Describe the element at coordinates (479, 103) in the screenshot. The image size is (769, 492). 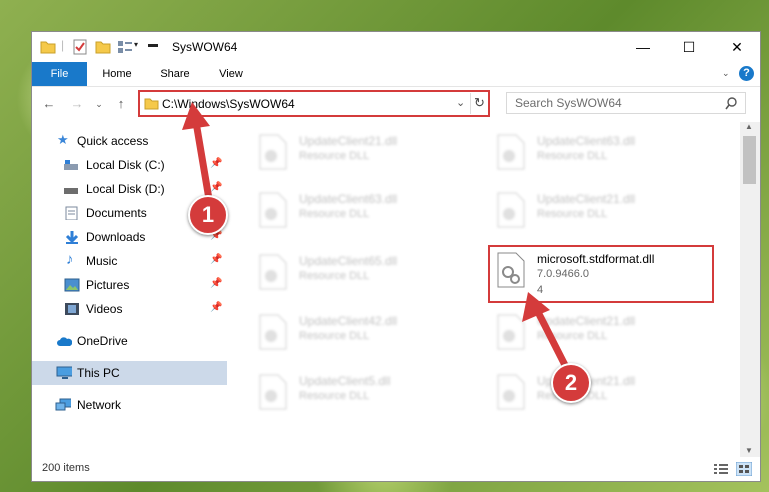
I see `refresh-icon: ↻` at that location.